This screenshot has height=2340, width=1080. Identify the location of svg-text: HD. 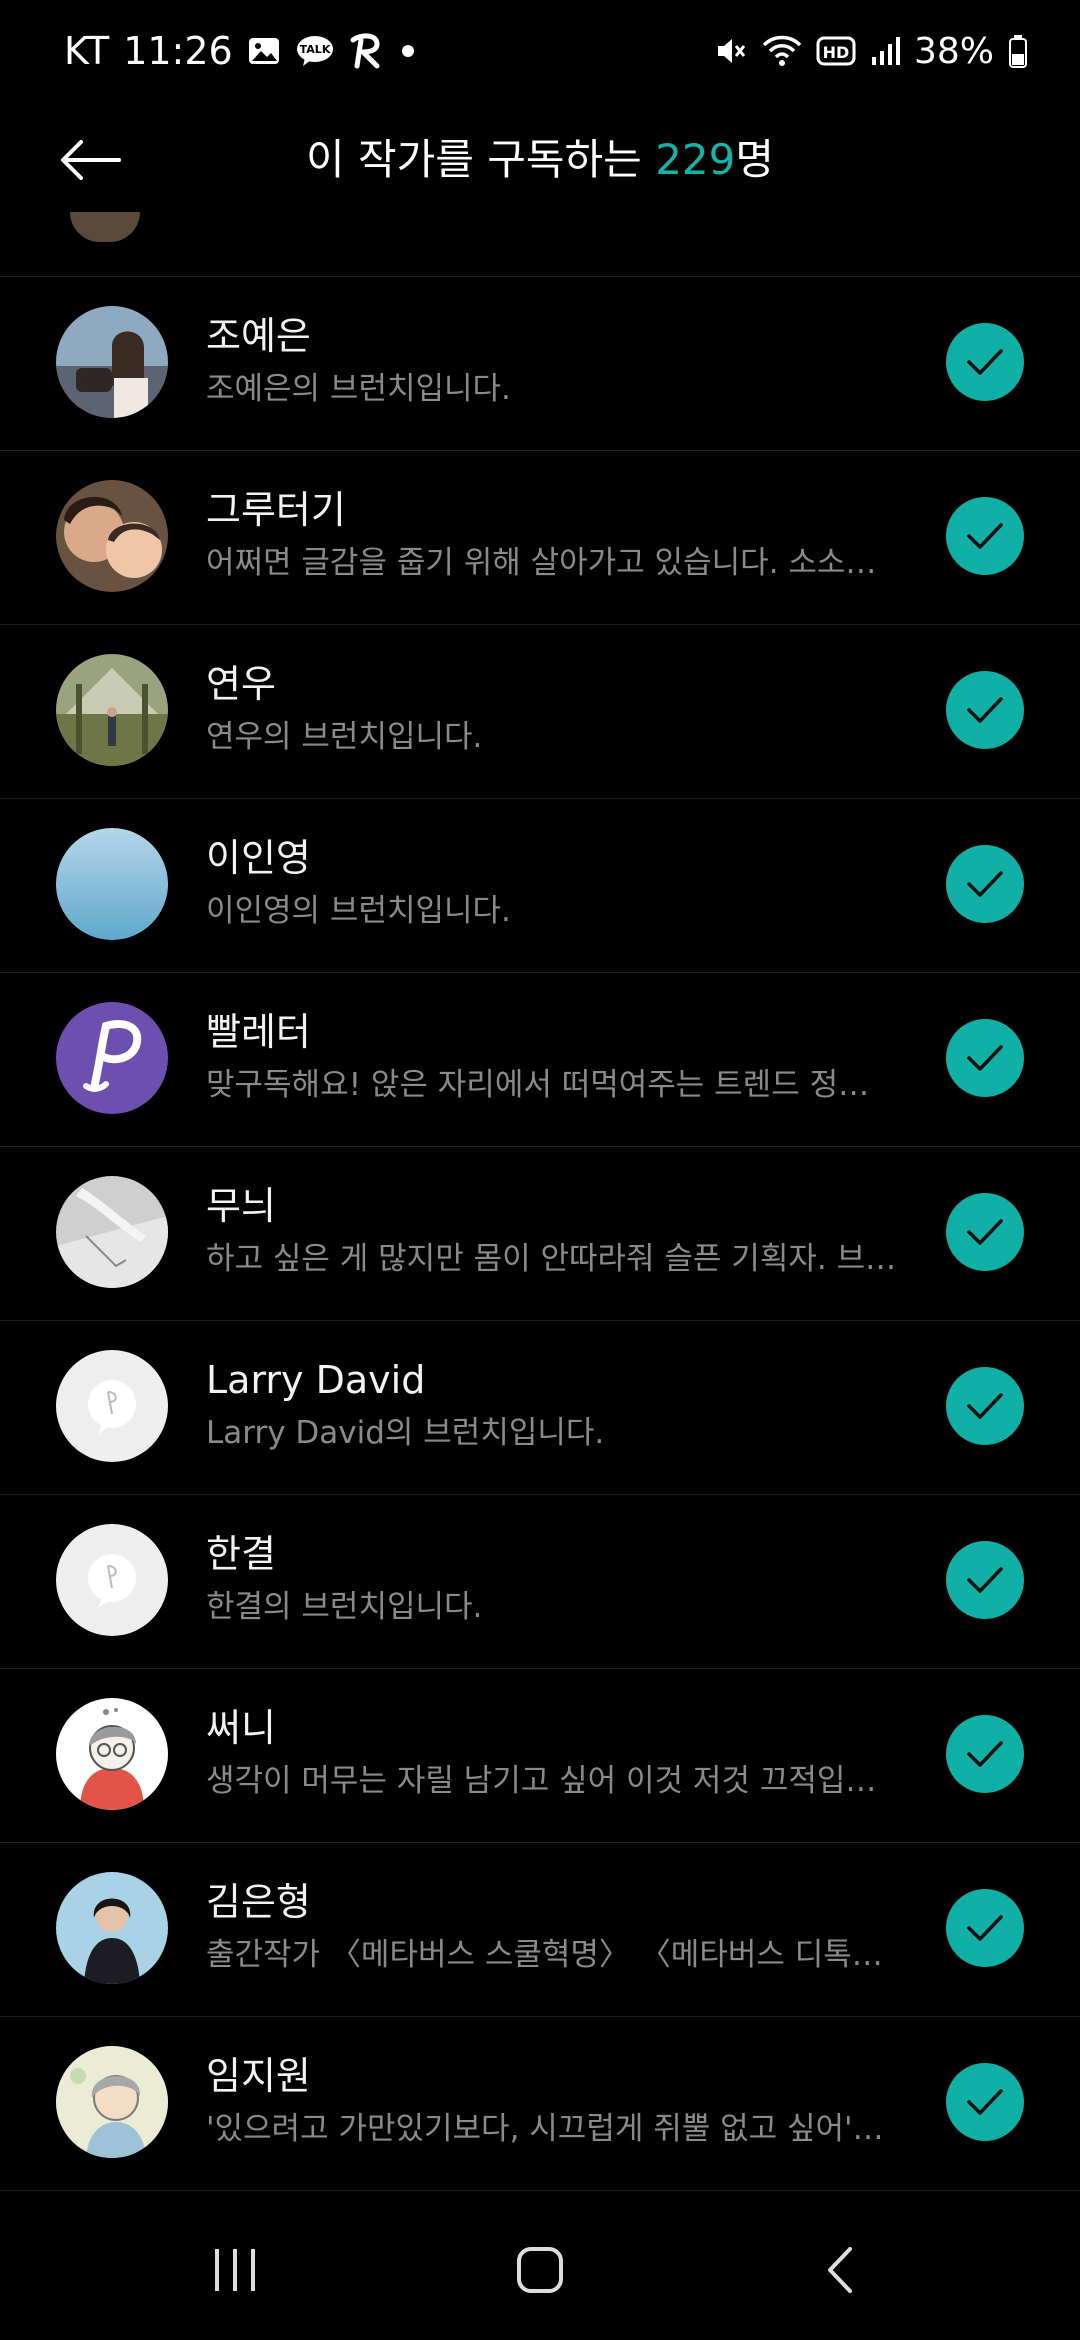
(836, 52).